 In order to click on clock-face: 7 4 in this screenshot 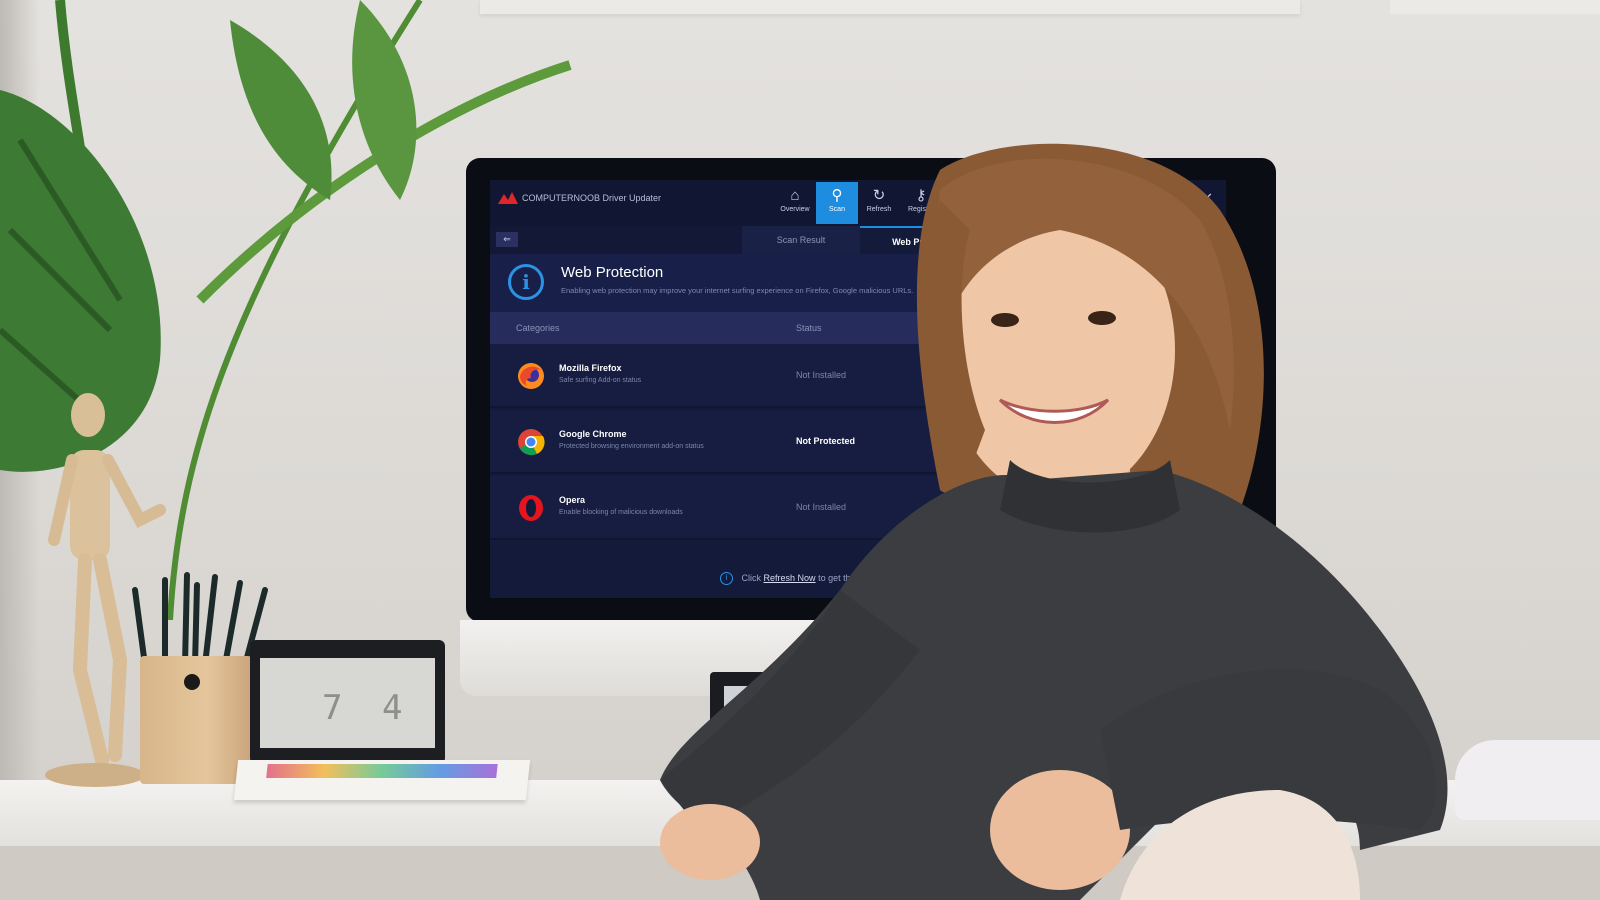, I will do `click(347, 703)`.